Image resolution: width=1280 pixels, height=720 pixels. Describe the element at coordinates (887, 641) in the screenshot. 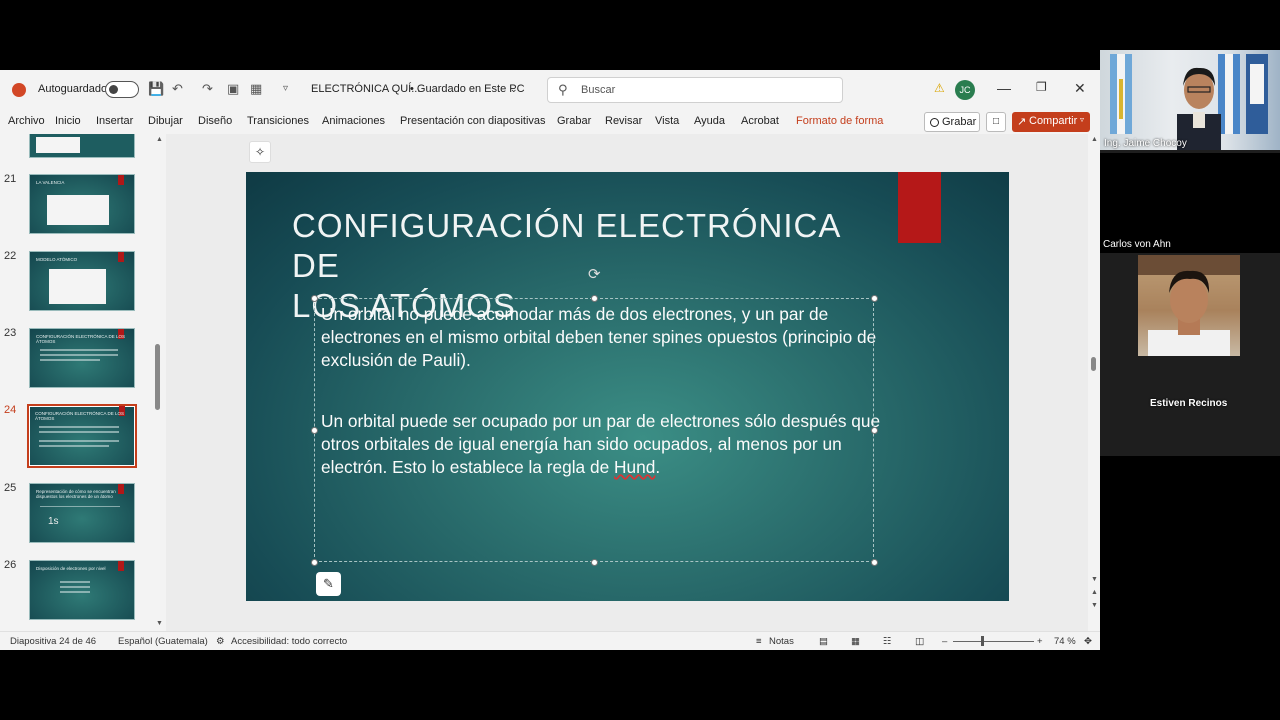

I see `reading-view-icon: ☷` at that location.